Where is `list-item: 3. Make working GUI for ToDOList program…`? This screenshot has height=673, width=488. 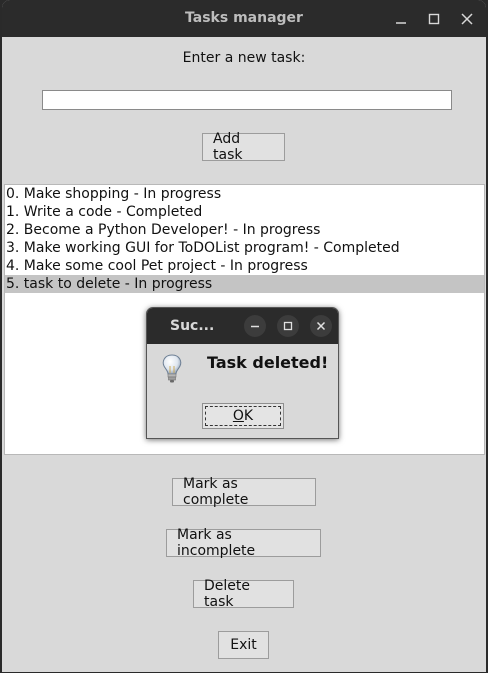 list-item: 3. Make working GUI for ToDOList program… is located at coordinates (244, 248).